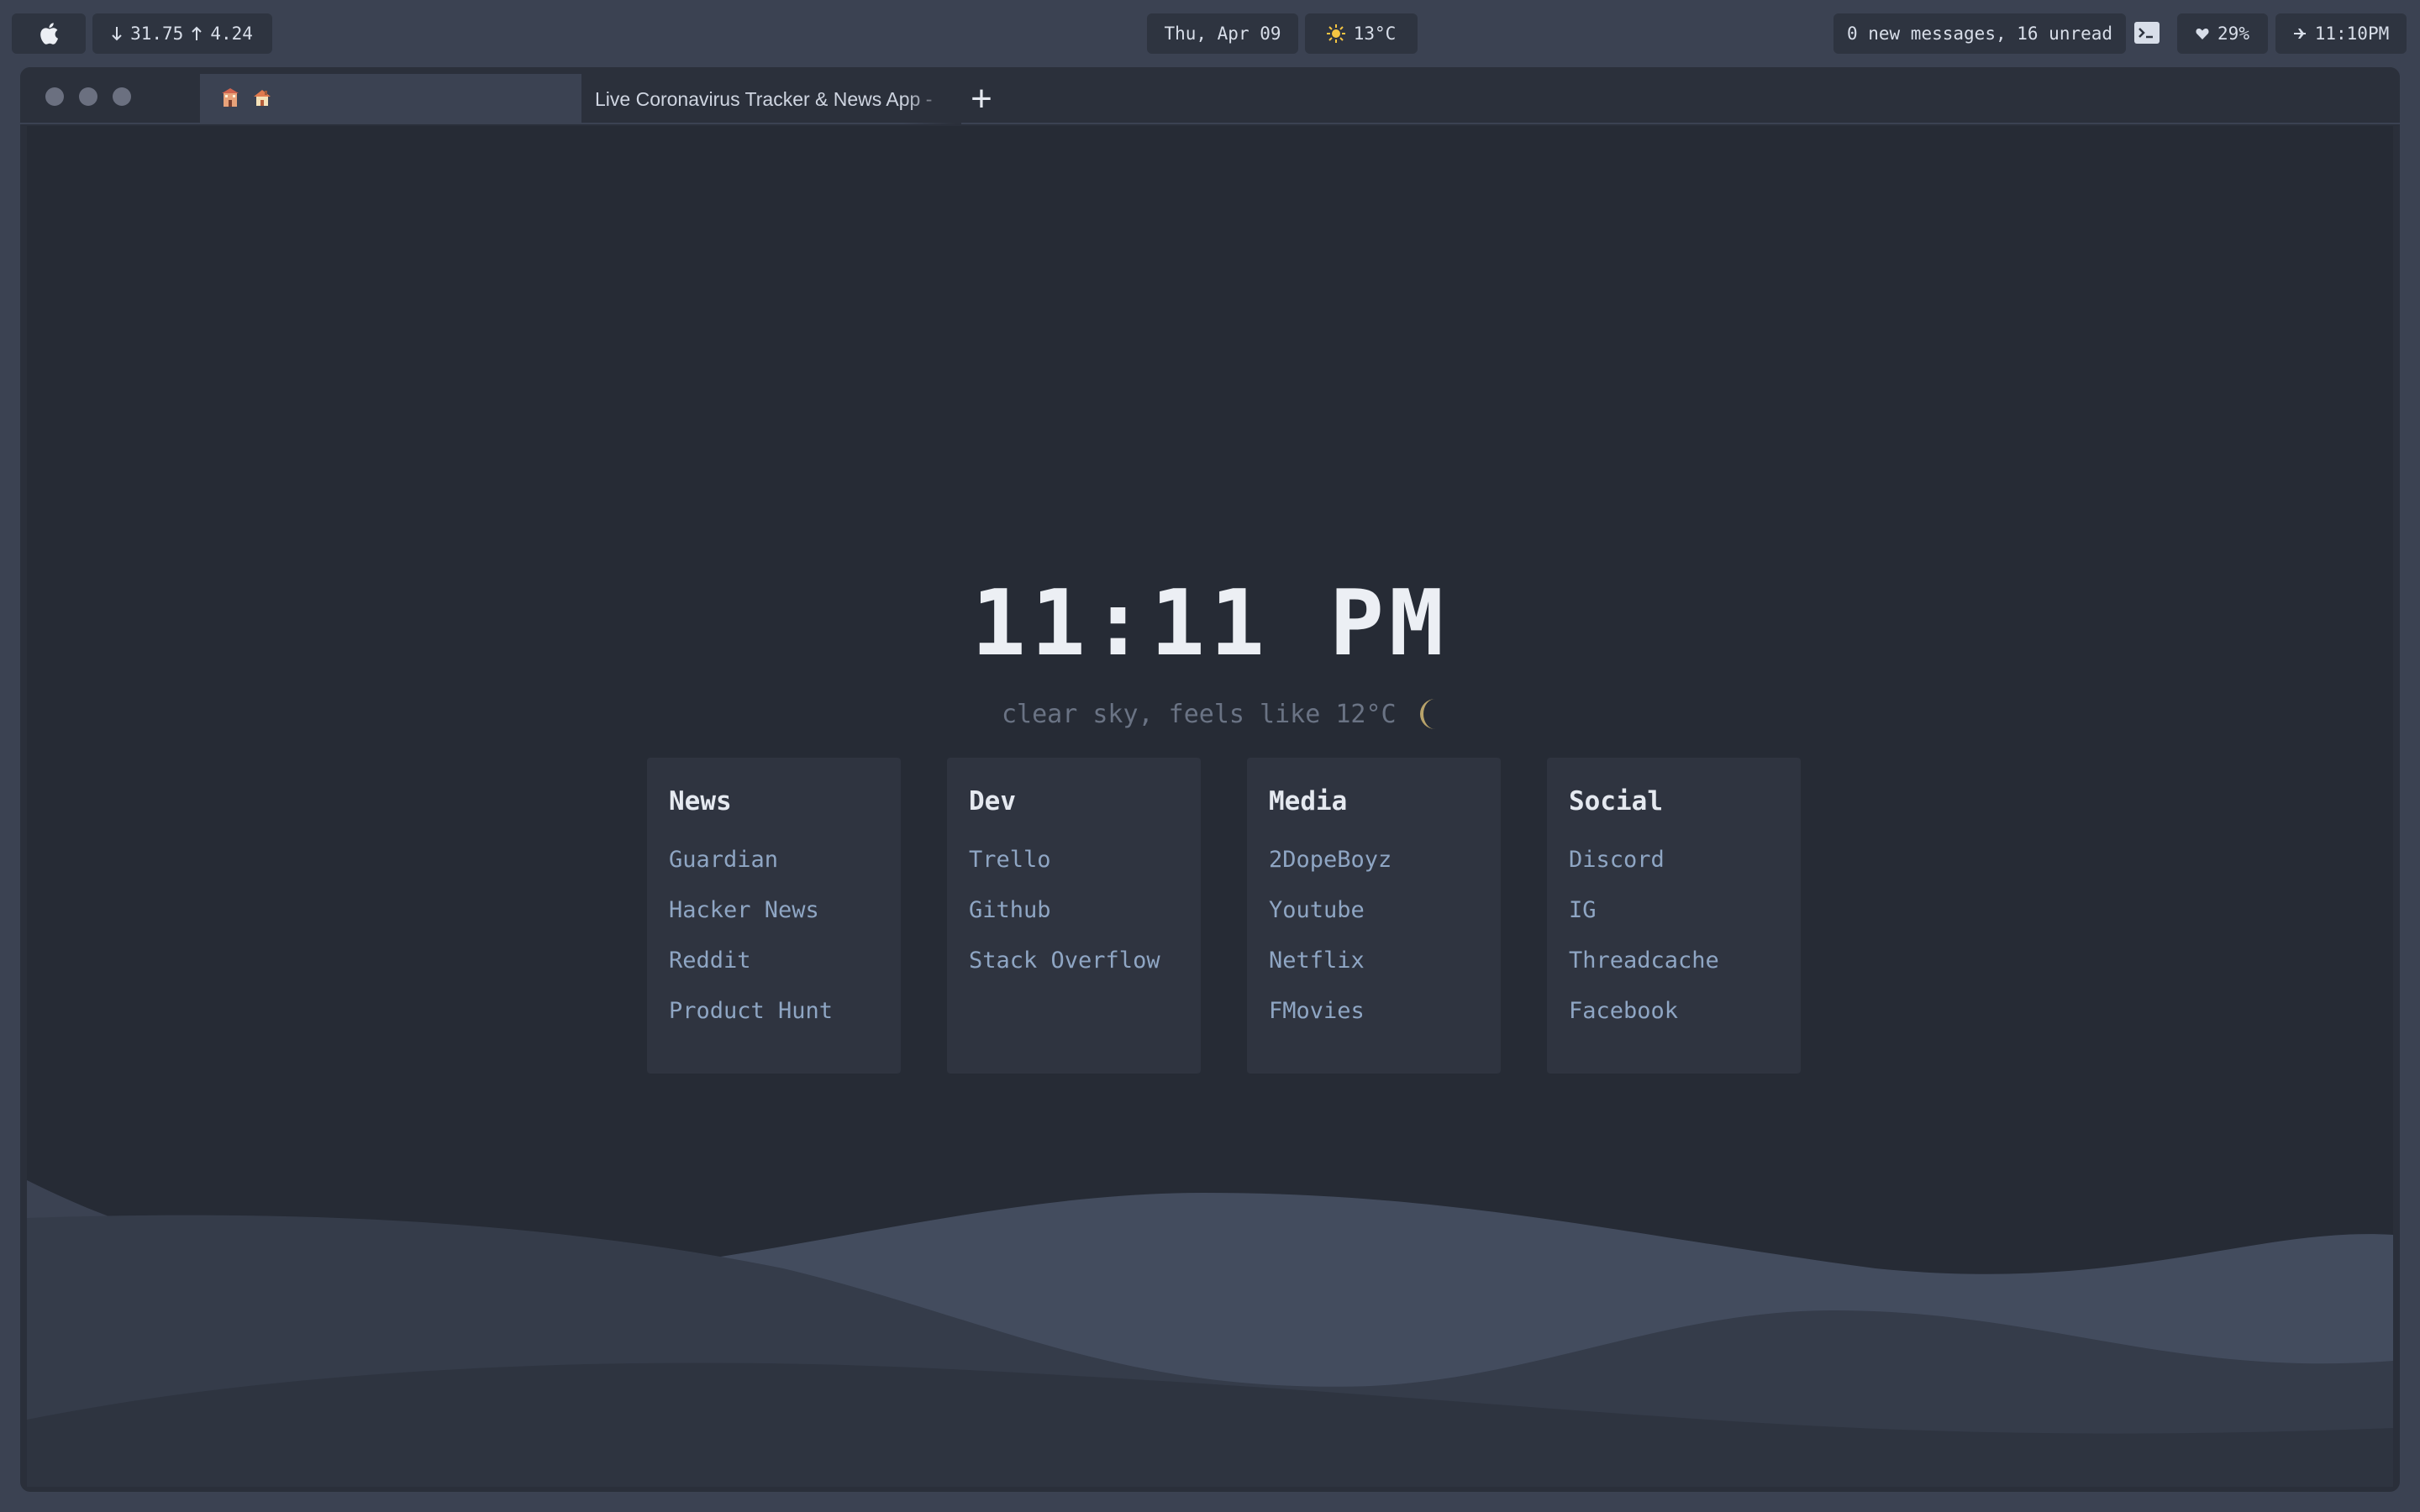 The image size is (2420, 1512). I want to click on time-widget: 11:10PM, so click(2341, 33).